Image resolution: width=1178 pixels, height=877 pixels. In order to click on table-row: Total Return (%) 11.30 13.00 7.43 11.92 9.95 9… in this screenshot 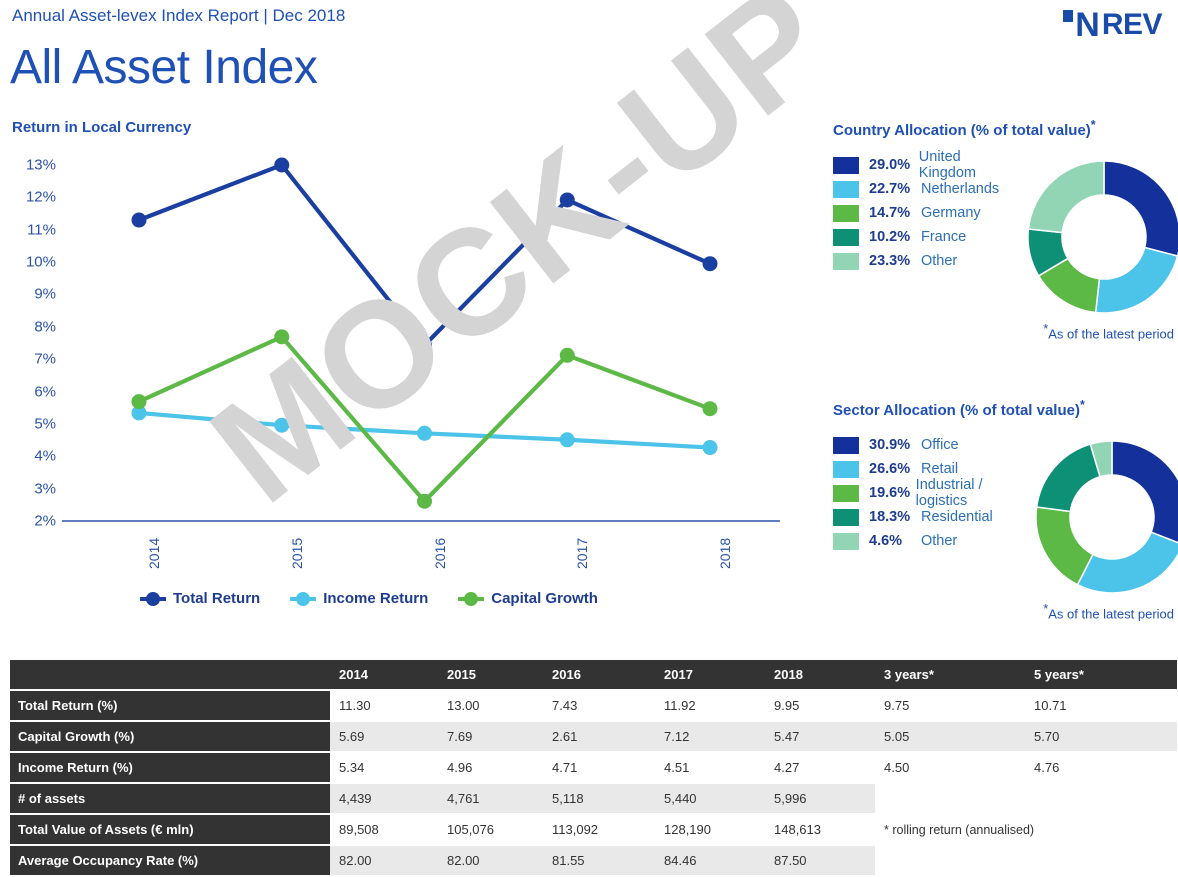, I will do `click(593, 705)`.